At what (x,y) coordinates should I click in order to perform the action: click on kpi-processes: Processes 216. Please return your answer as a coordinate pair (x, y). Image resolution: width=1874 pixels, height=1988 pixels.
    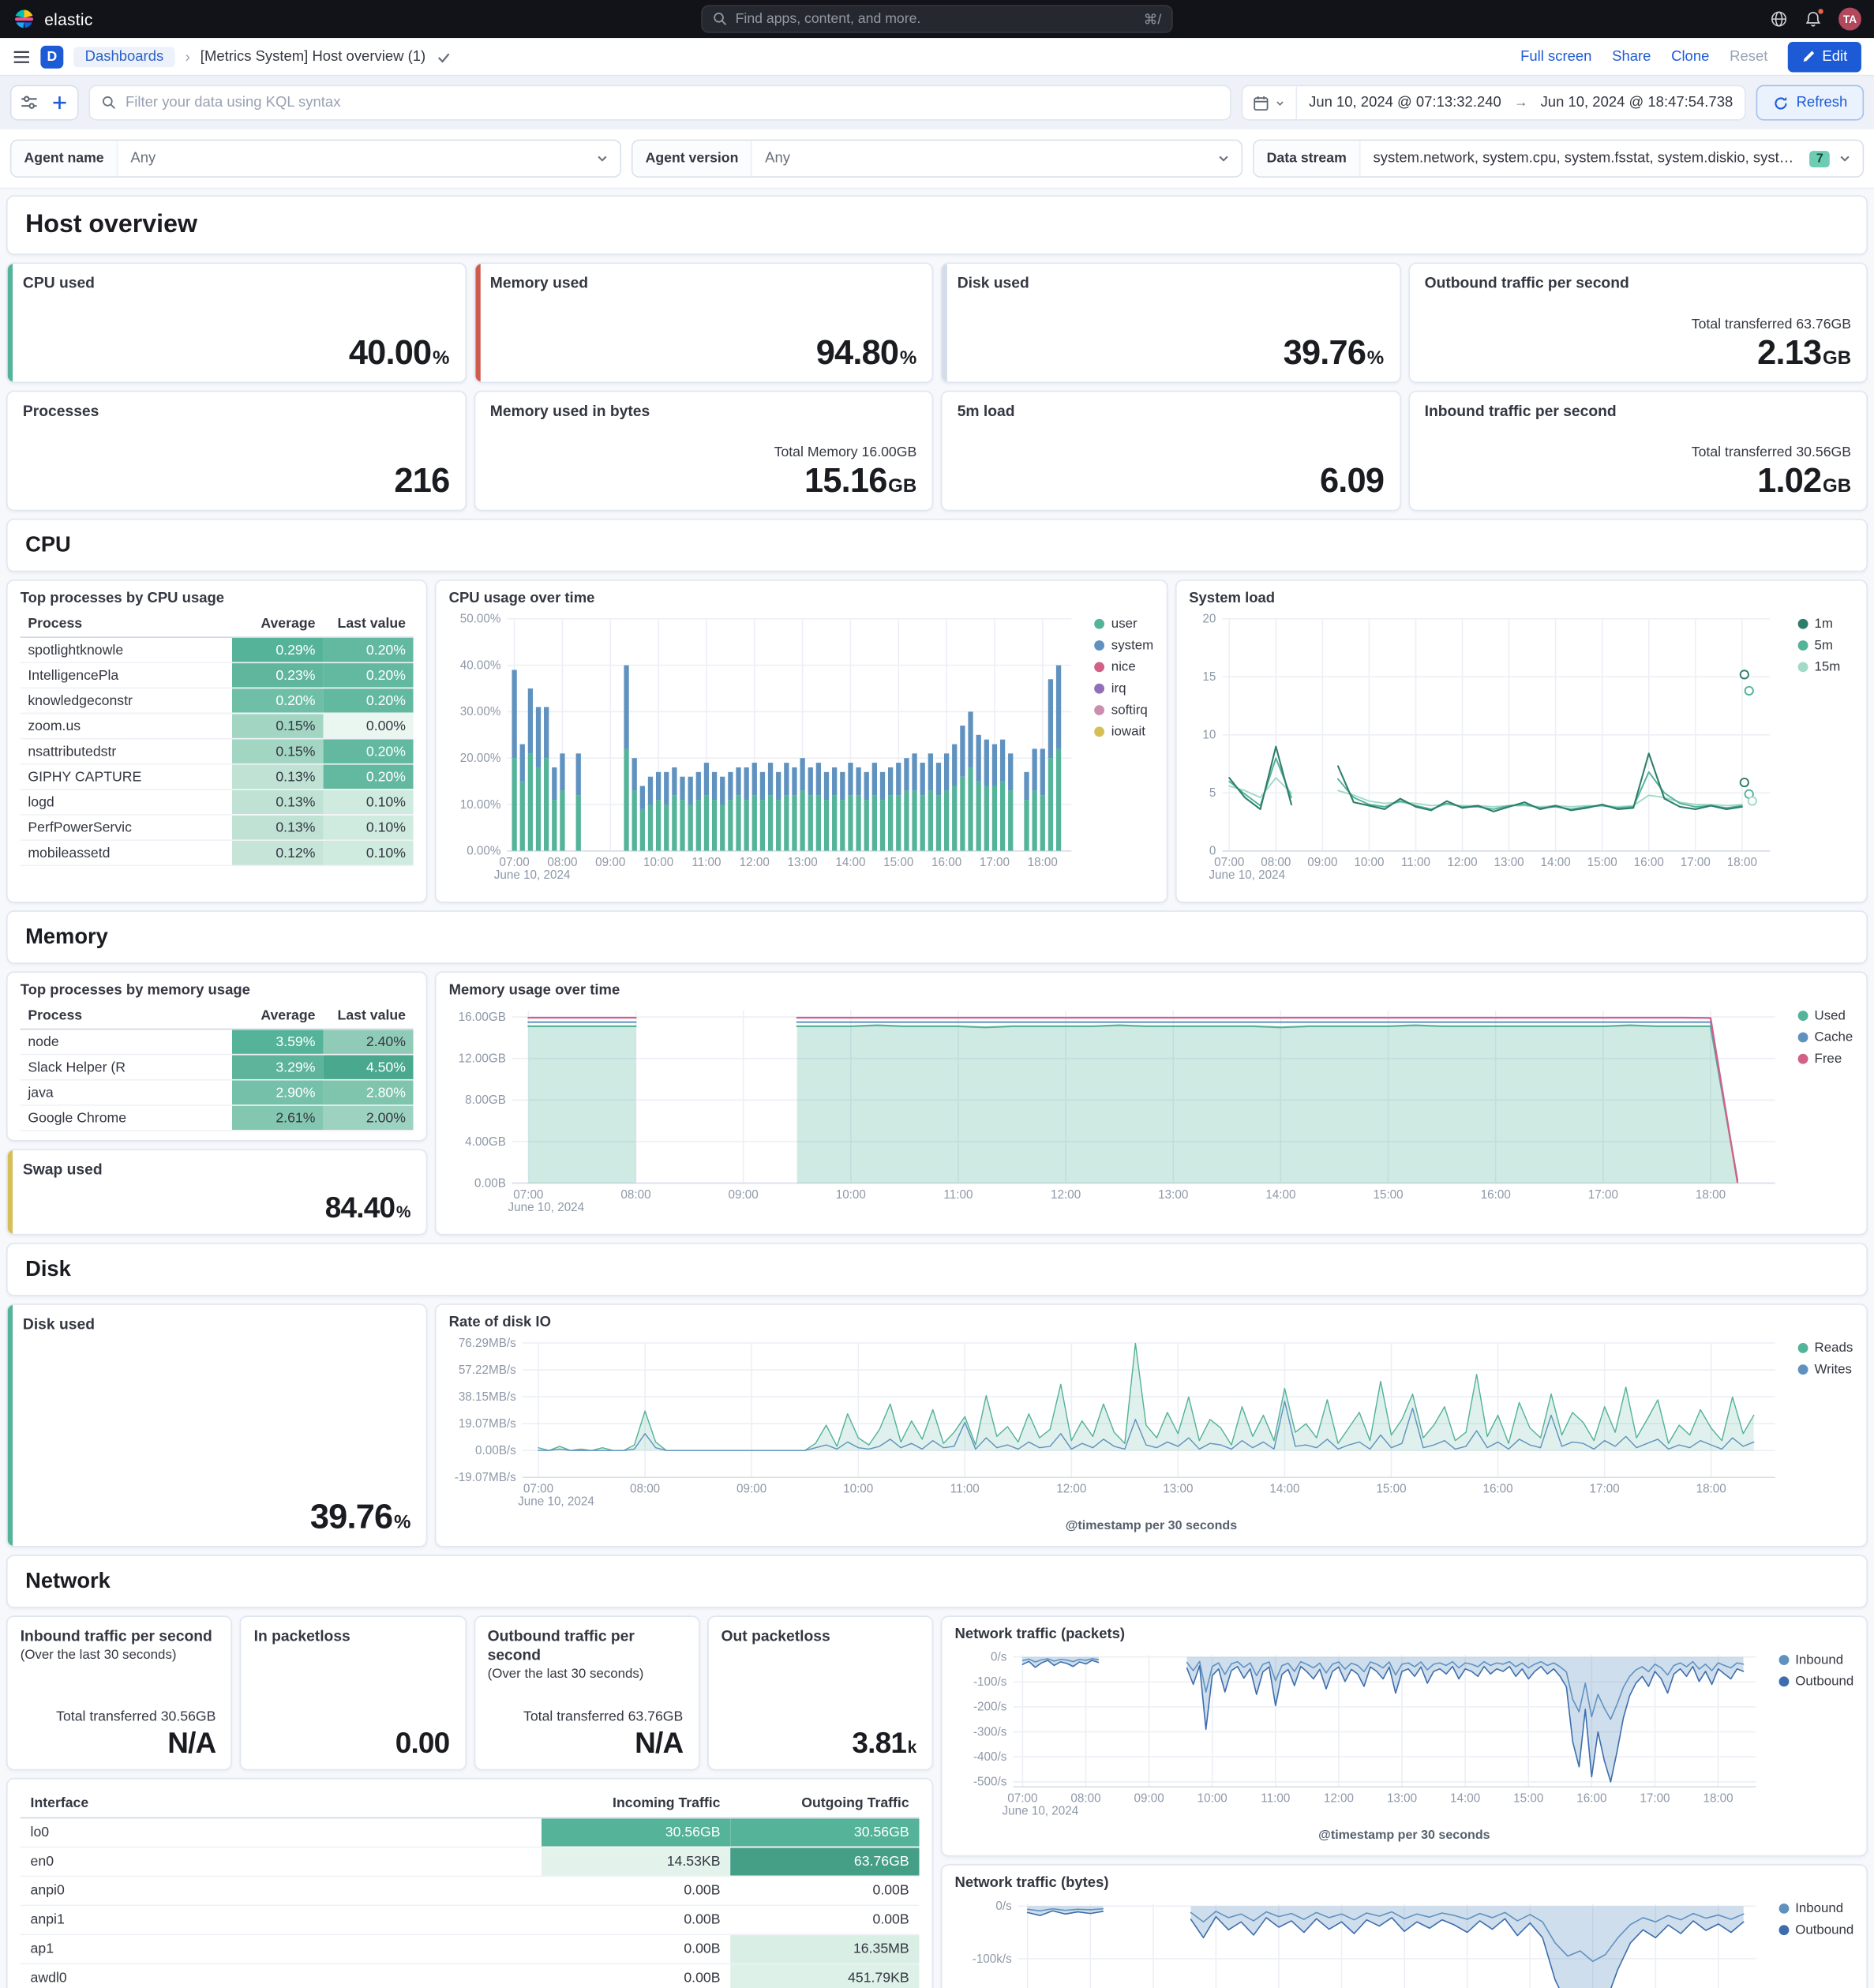
    Looking at the image, I should click on (237, 451).